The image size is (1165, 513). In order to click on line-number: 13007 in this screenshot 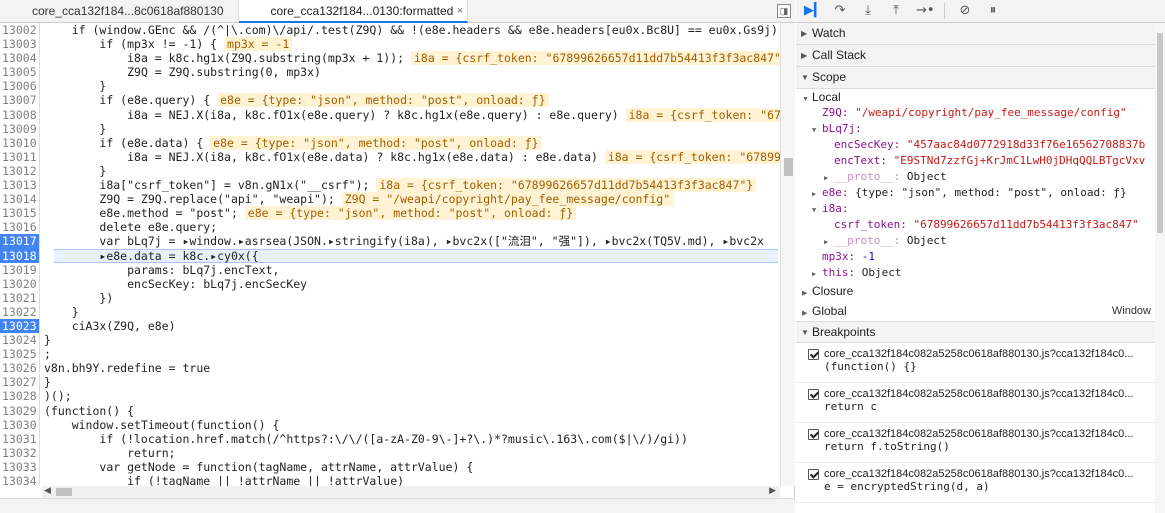, I will do `click(20, 100)`.